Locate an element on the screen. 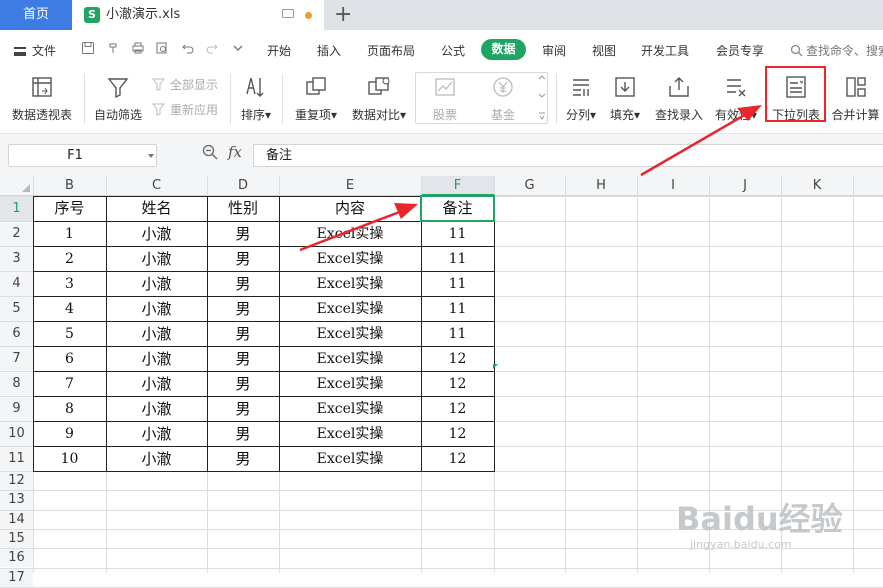  validity-button: 有效性▾ is located at coordinates (736, 100).